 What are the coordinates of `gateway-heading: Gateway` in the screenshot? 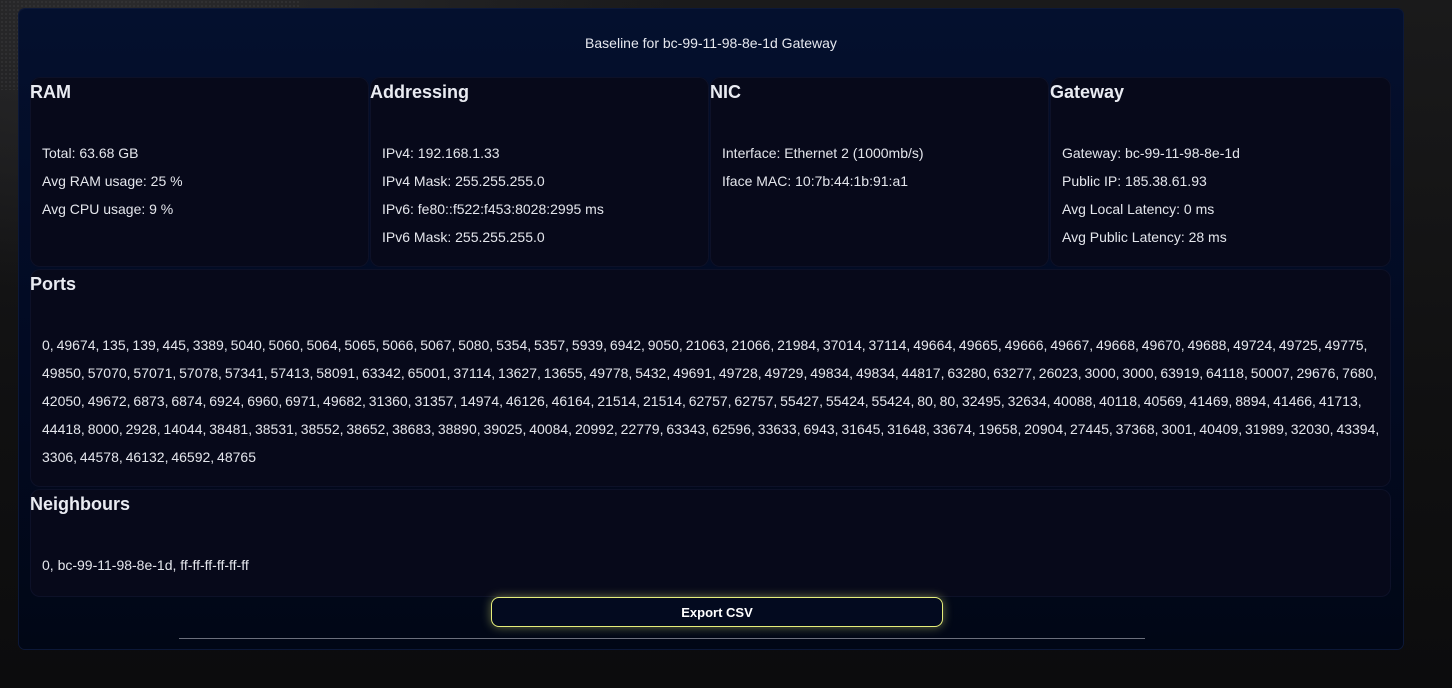 It's located at (1087, 92).